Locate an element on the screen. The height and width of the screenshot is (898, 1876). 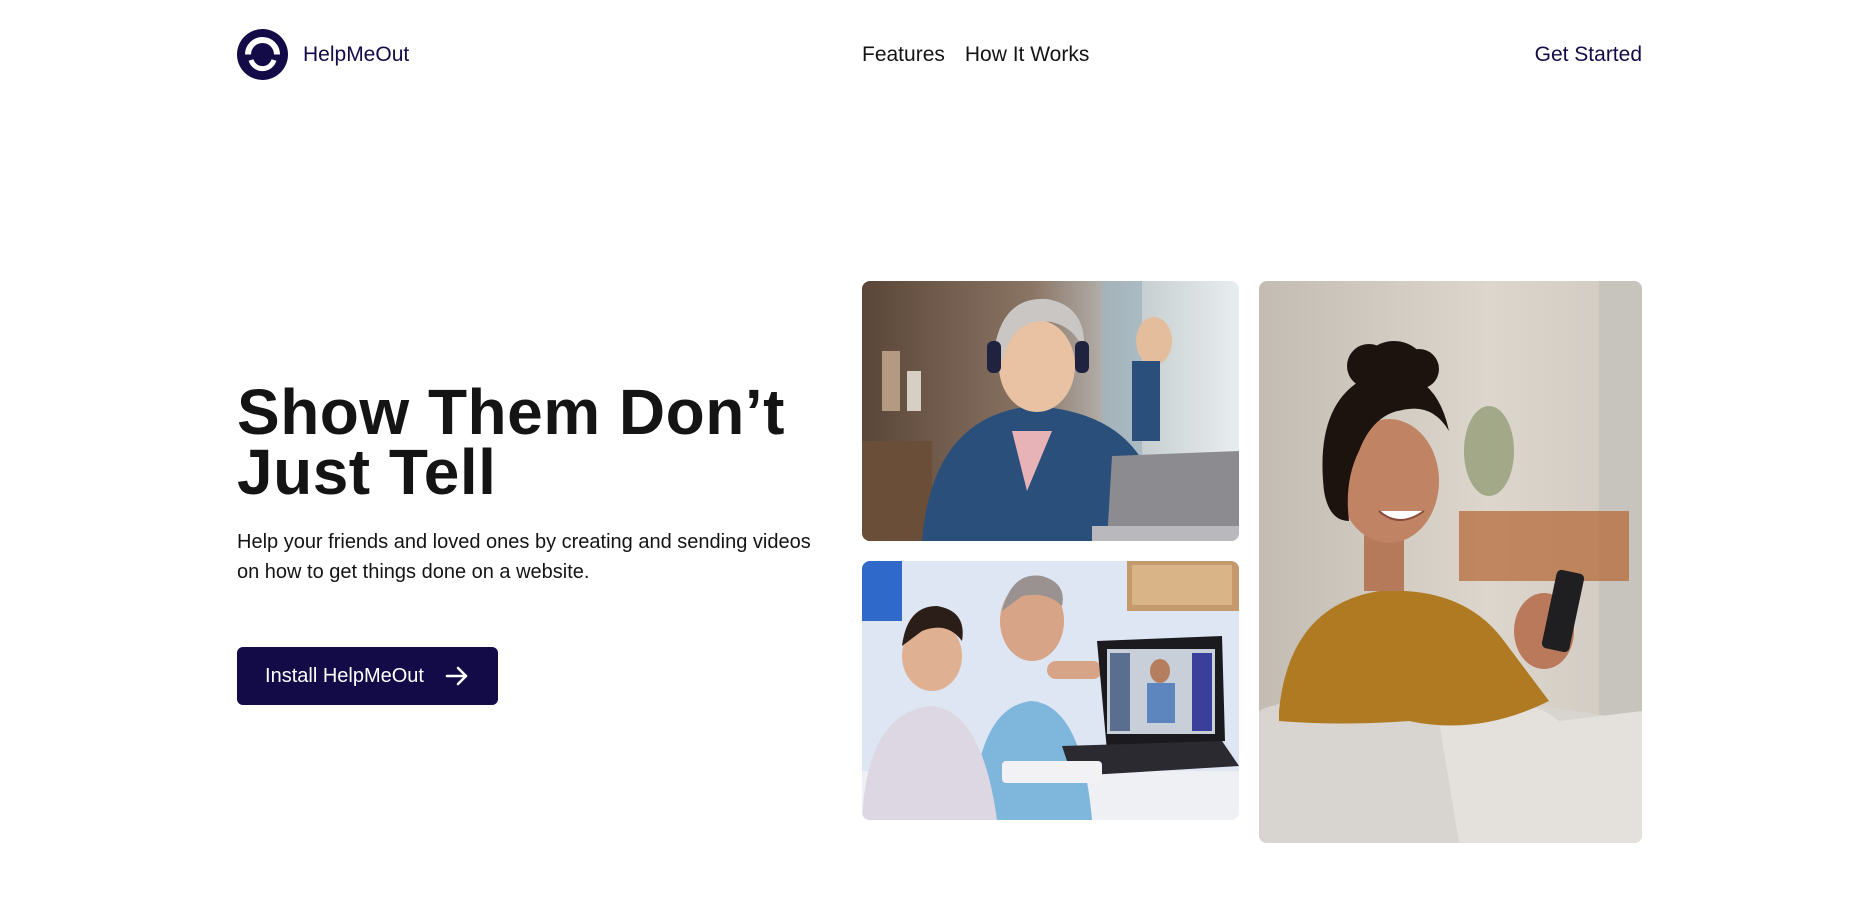
hero-image-man-boy-laptop is located at coordinates (1050, 690).